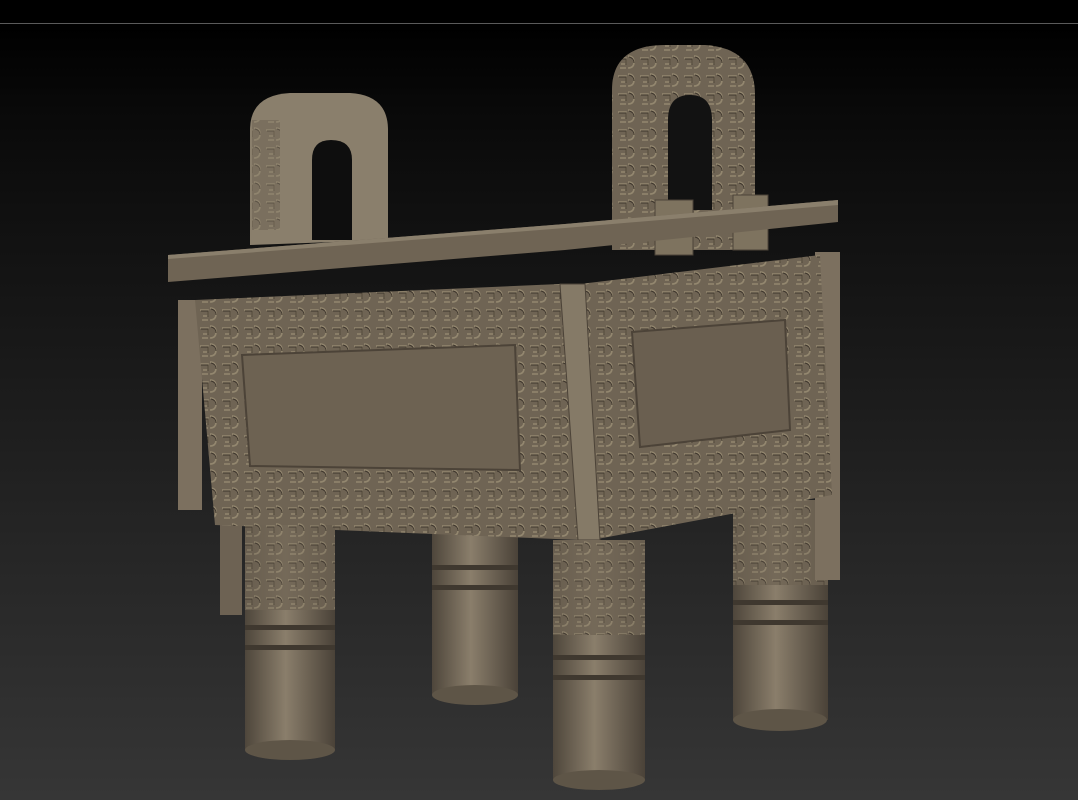  What do you see at coordinates (780, 615) in the screenshot?
I see `leg-back-right` at bounding box center [780, 615].